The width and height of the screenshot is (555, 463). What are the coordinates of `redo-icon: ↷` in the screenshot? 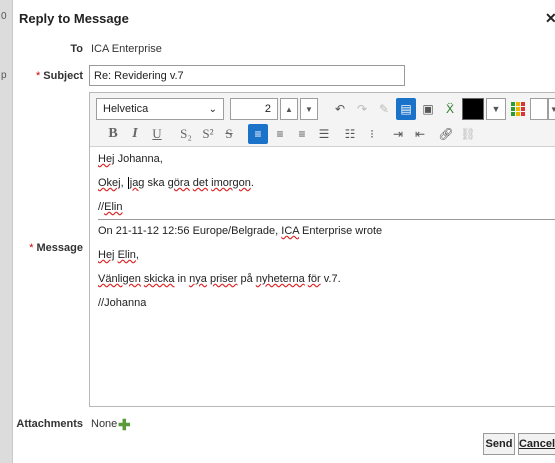 It's located at (362, 109).